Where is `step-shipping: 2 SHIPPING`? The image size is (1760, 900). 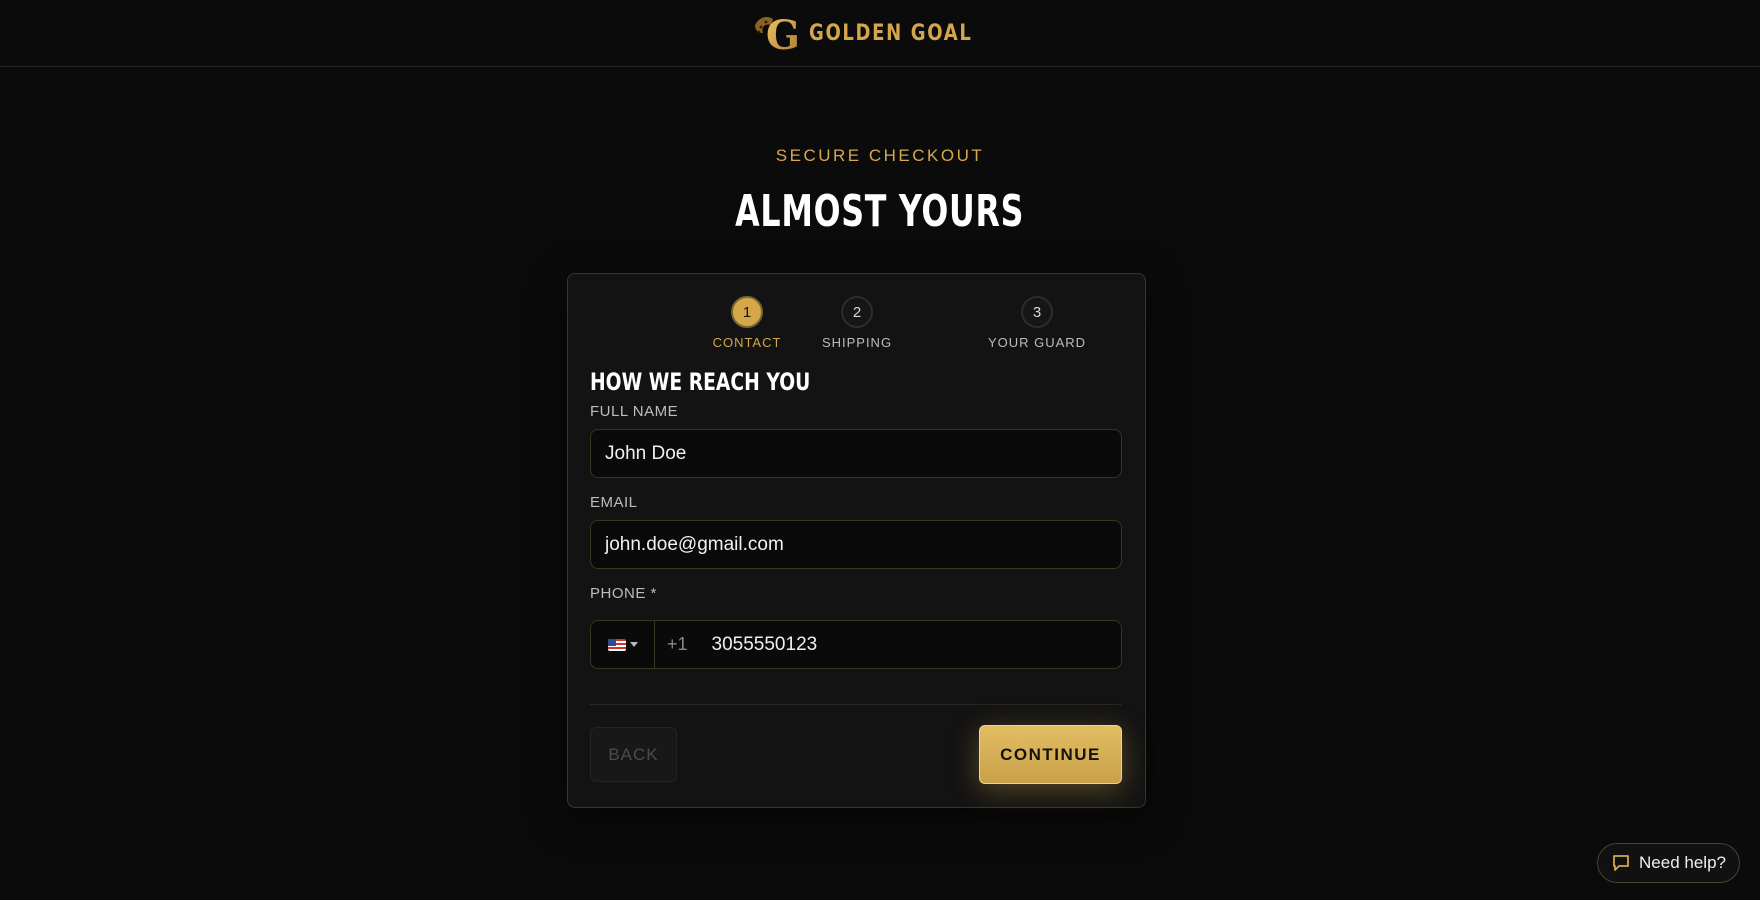
step-shipping: 2 SHIPPING is located at coordinates (857, 323).